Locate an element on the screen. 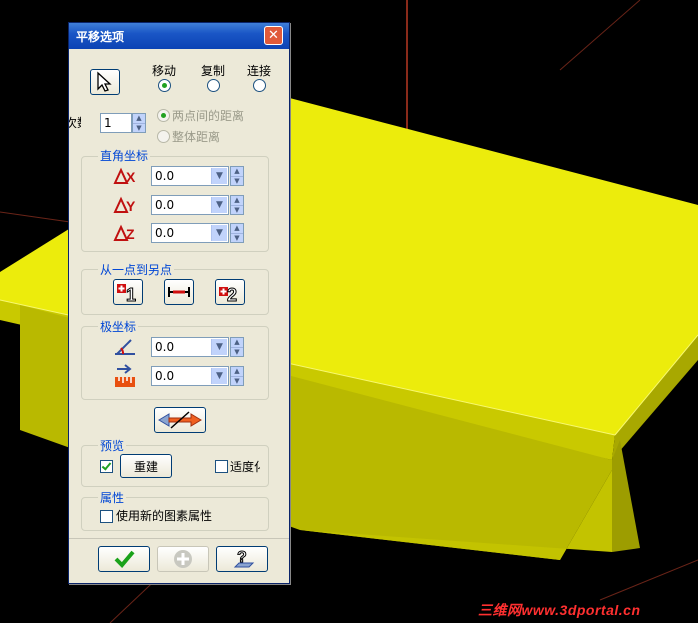 The height and width of the screenshot is (623, 698). delta-x-combo: 0.0 ▼ is located at coordinates (190, 176).